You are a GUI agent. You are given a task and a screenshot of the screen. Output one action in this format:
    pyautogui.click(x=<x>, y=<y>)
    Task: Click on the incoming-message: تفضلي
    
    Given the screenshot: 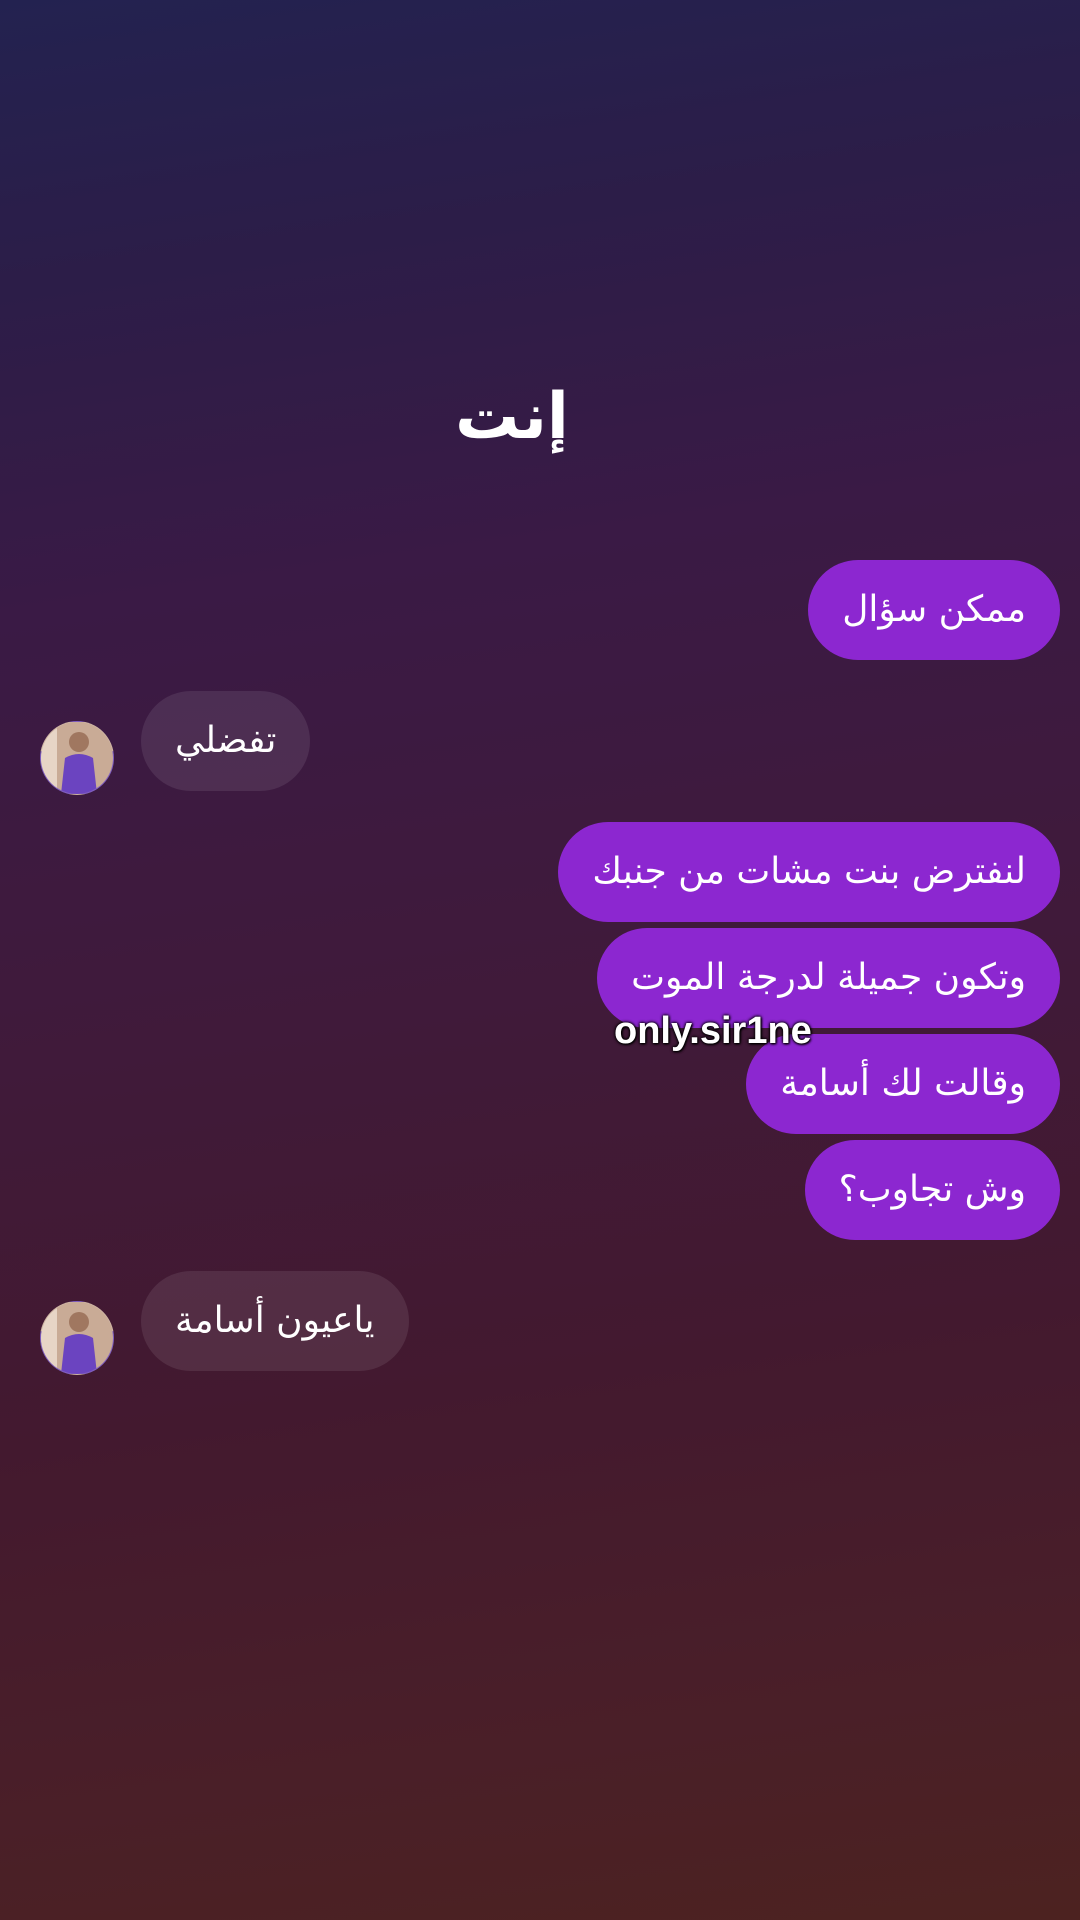 What is the action you would take?
    pyautogui.click(x=226, y=741)
    